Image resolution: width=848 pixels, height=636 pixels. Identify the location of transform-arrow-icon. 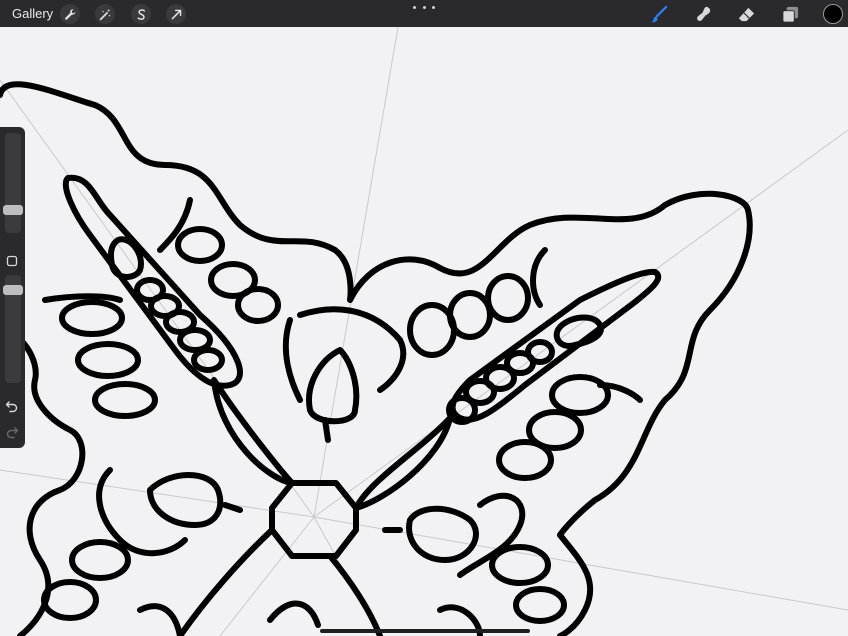
(176, 14).